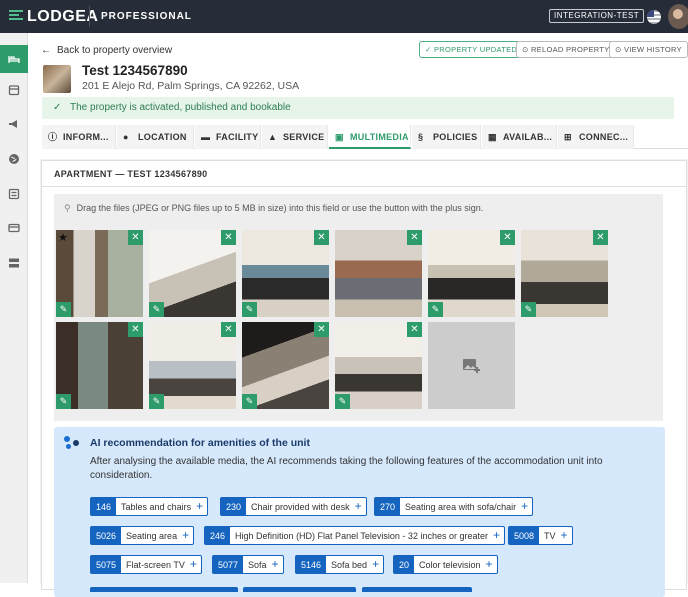 Image resolution: width=688 pixels, height=597 pixels. What do you see at coordinates (14, 124) in the screenshot?
I see `megaphone-icon` at bounding box center [14, 124].